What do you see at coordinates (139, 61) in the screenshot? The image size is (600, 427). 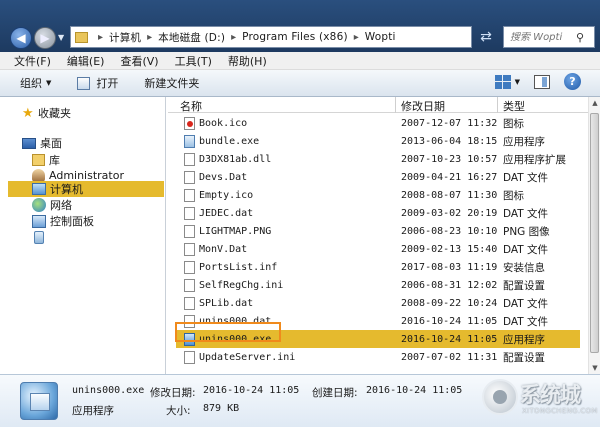 I see `menu-view: 查看(V)` at bounding box center [139, 61].